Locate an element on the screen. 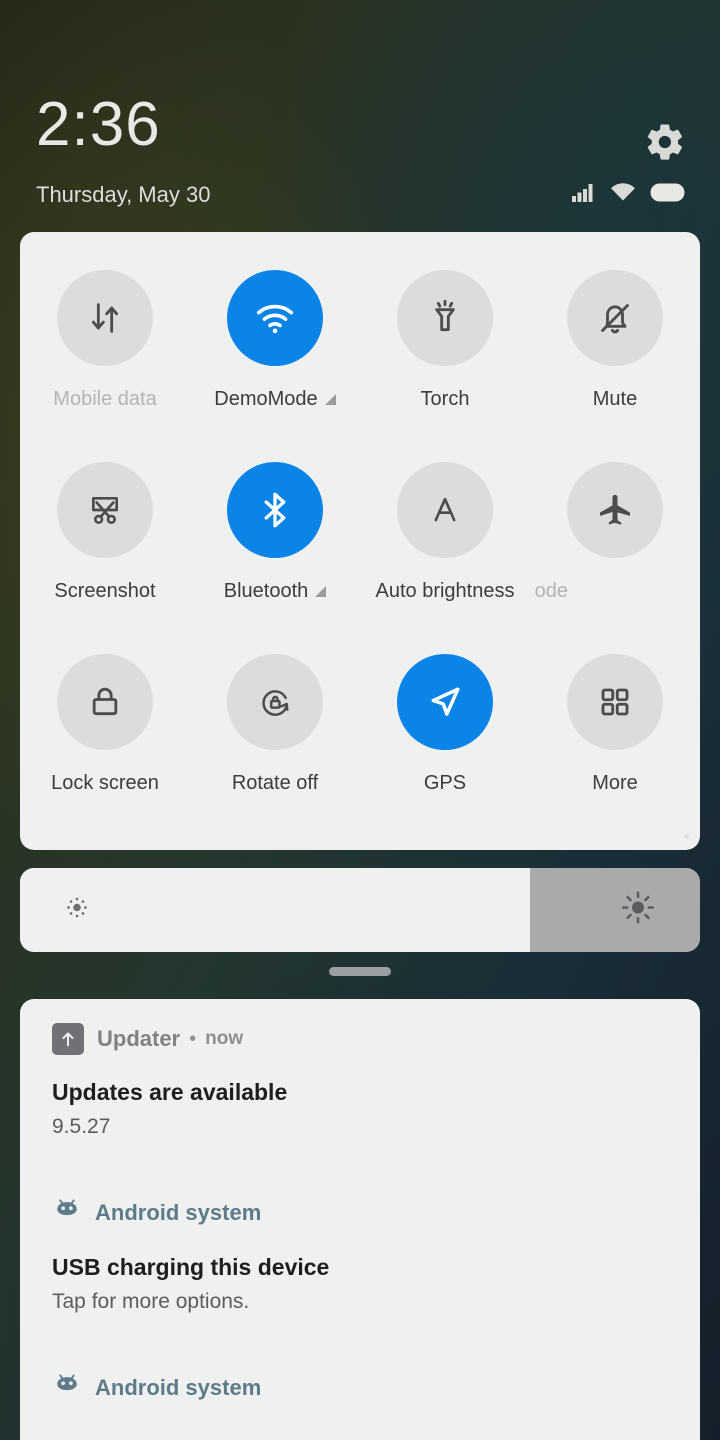  qs-tile-demomode: DemoMode is located at coordinates (275, 366).